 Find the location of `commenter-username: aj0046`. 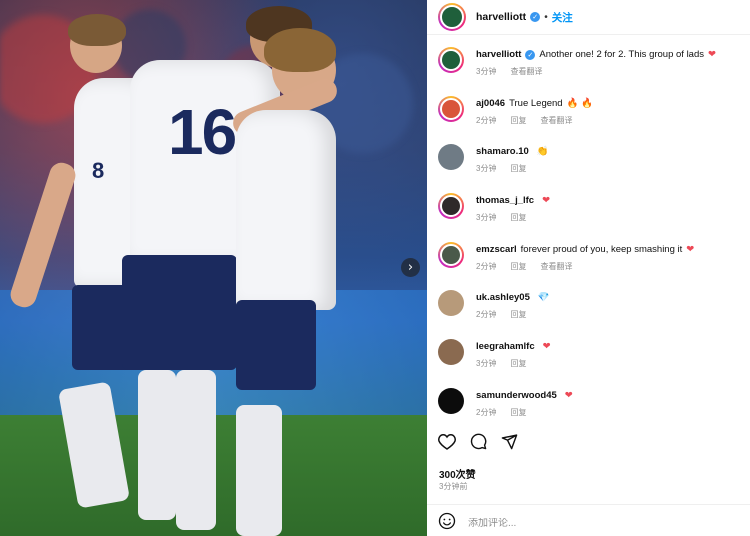

commenter-username: aj0046 is located at coordinates (490, 103).